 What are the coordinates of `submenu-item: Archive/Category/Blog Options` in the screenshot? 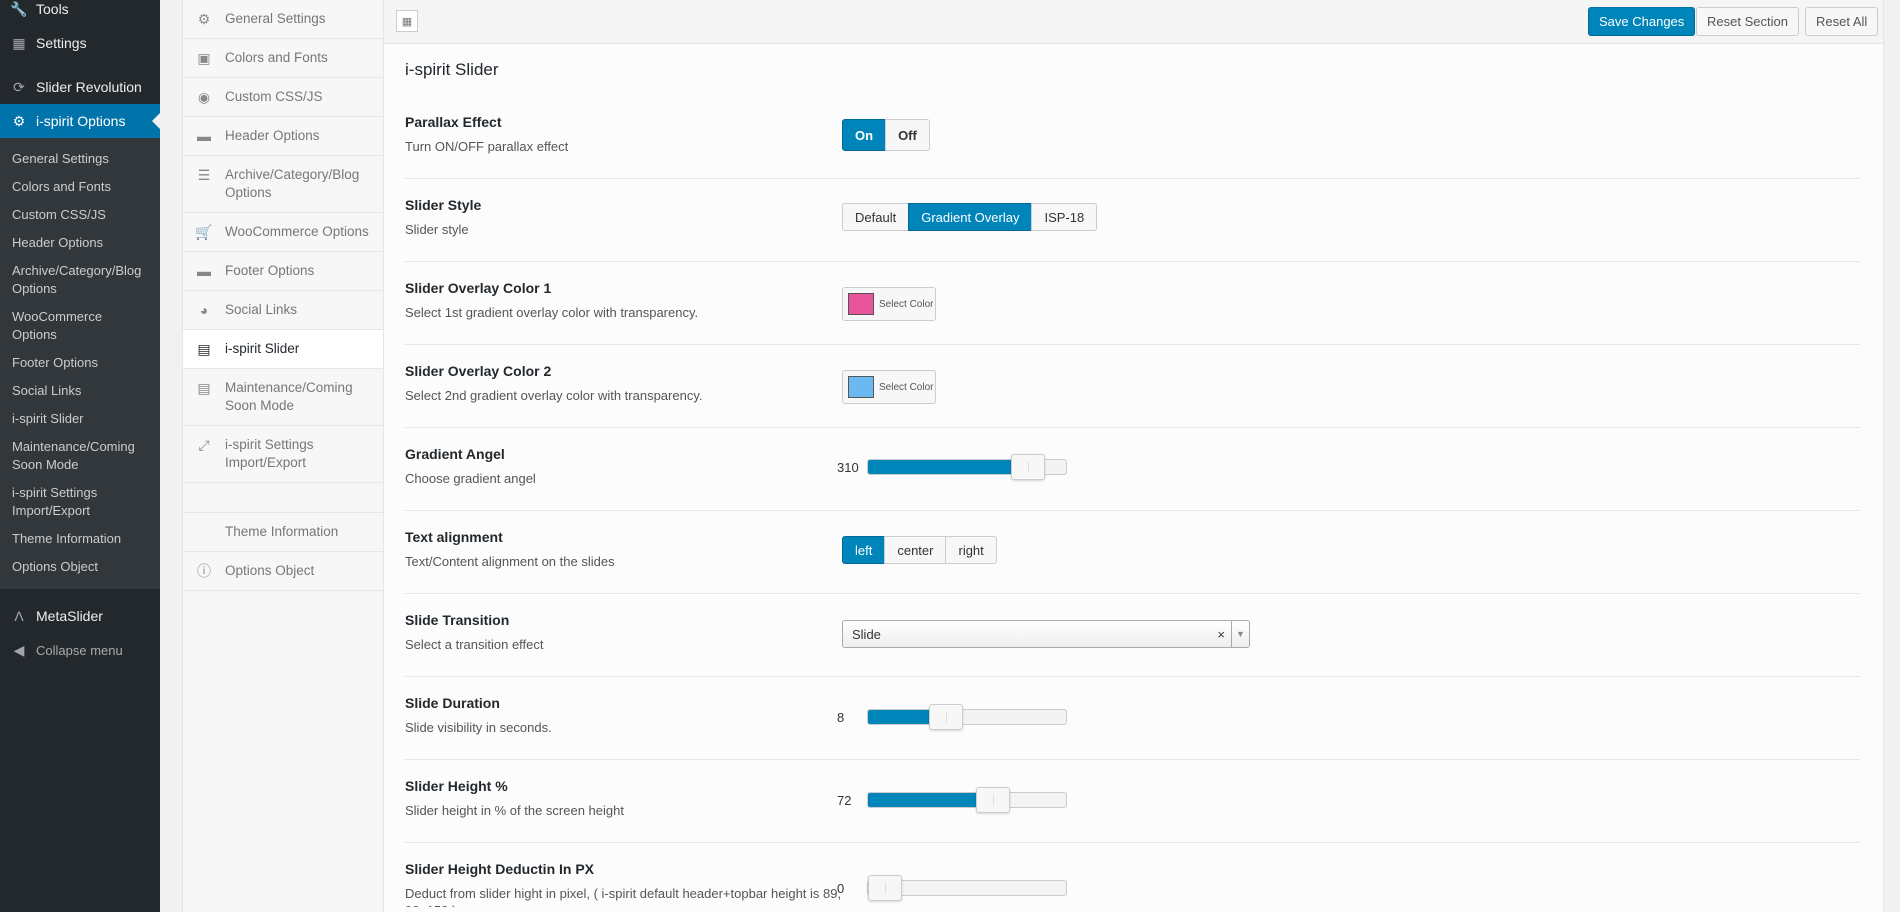 It's located at (80, 280).